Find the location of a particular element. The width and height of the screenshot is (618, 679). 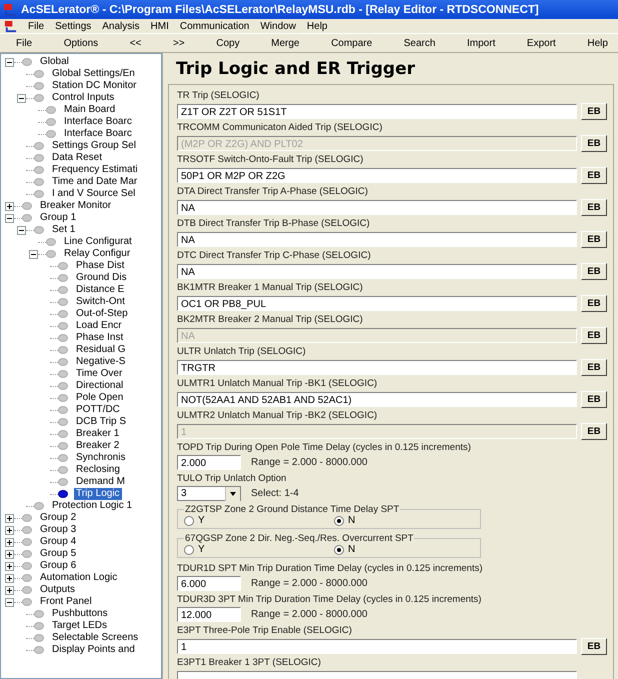

tree-item: Station DC Monitor is located at coordinates (94, 86).